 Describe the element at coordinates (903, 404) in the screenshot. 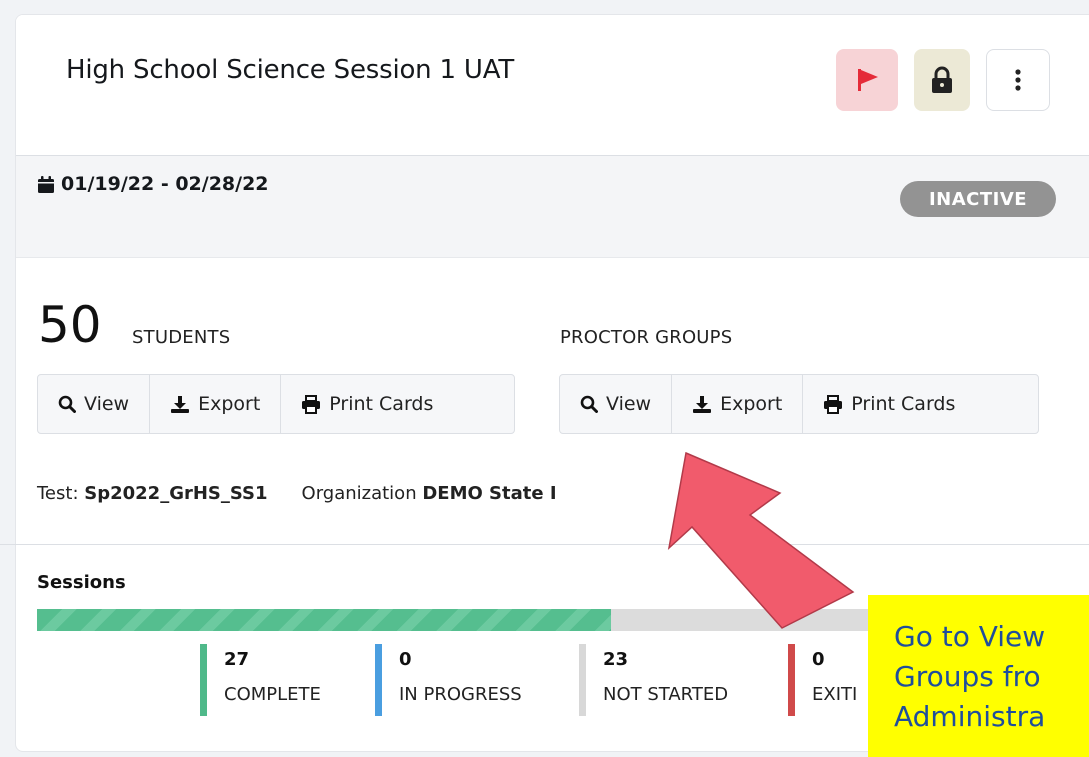

I see `proctor-groups-print-label: Print Cards` at that location.